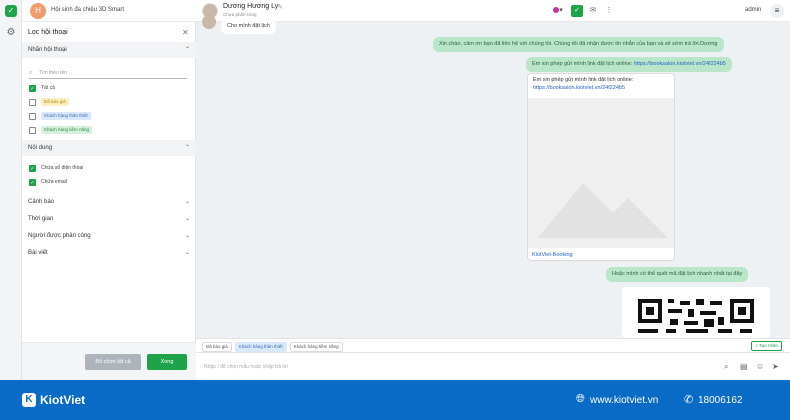  I want to click on section-content: Nội dung ⌃, so click(109, 148).